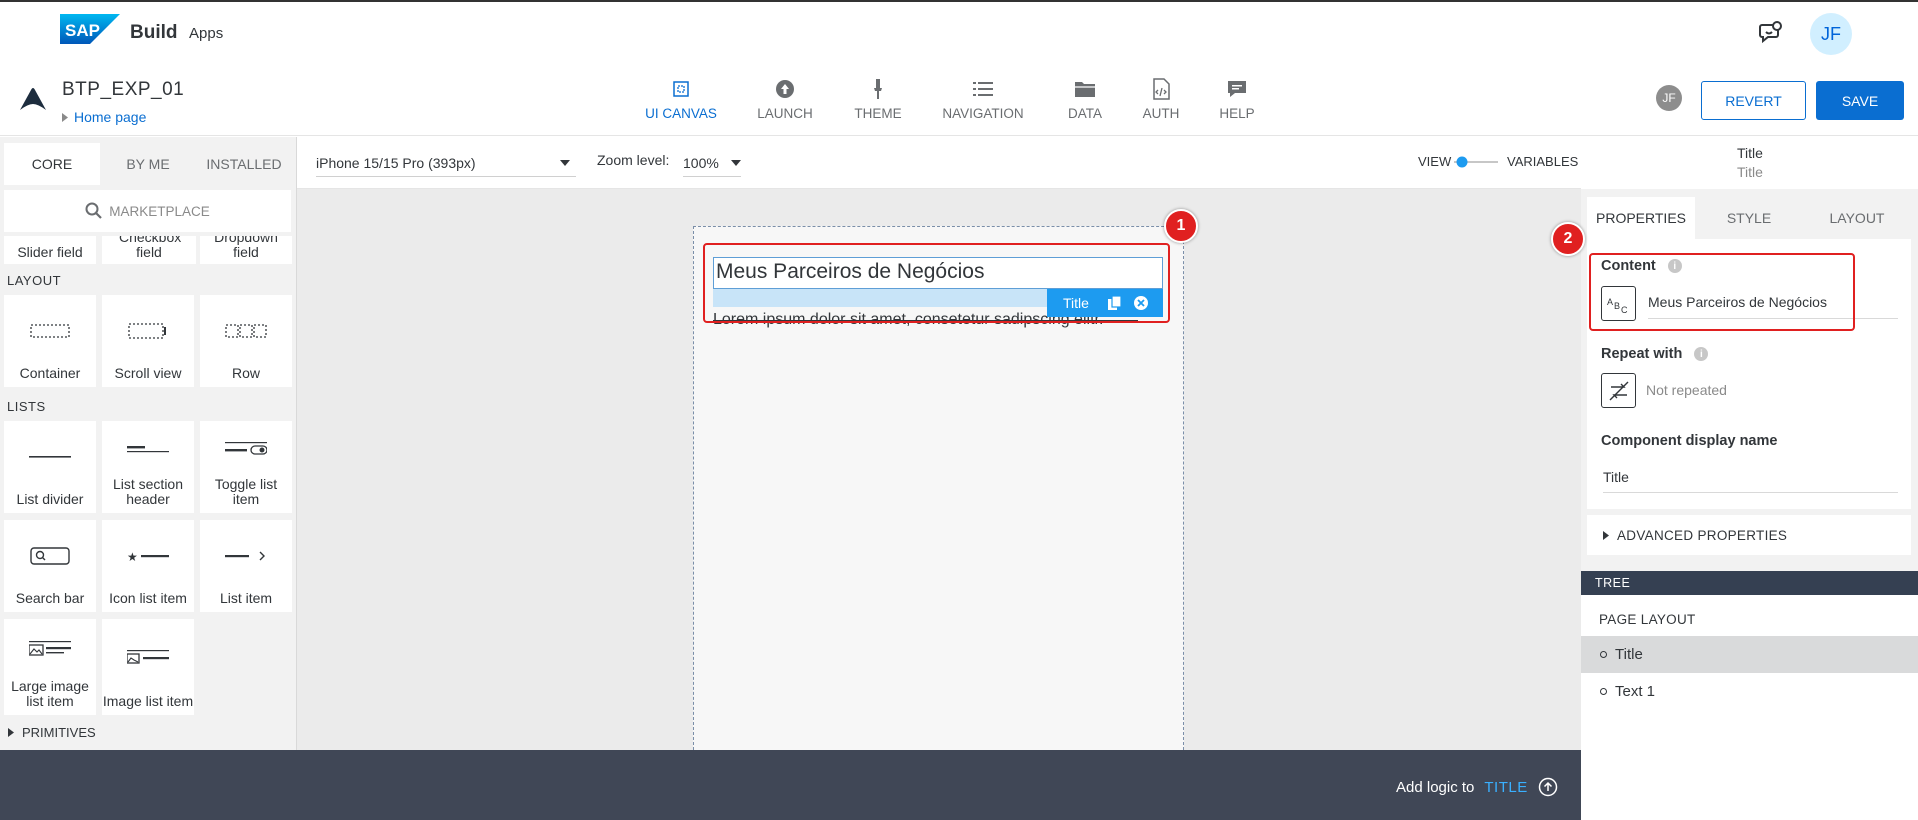  What do you see at coordinates (50, 456) in the screenshot?
I see `list-divider-icon` at bounding box center [50, 456].